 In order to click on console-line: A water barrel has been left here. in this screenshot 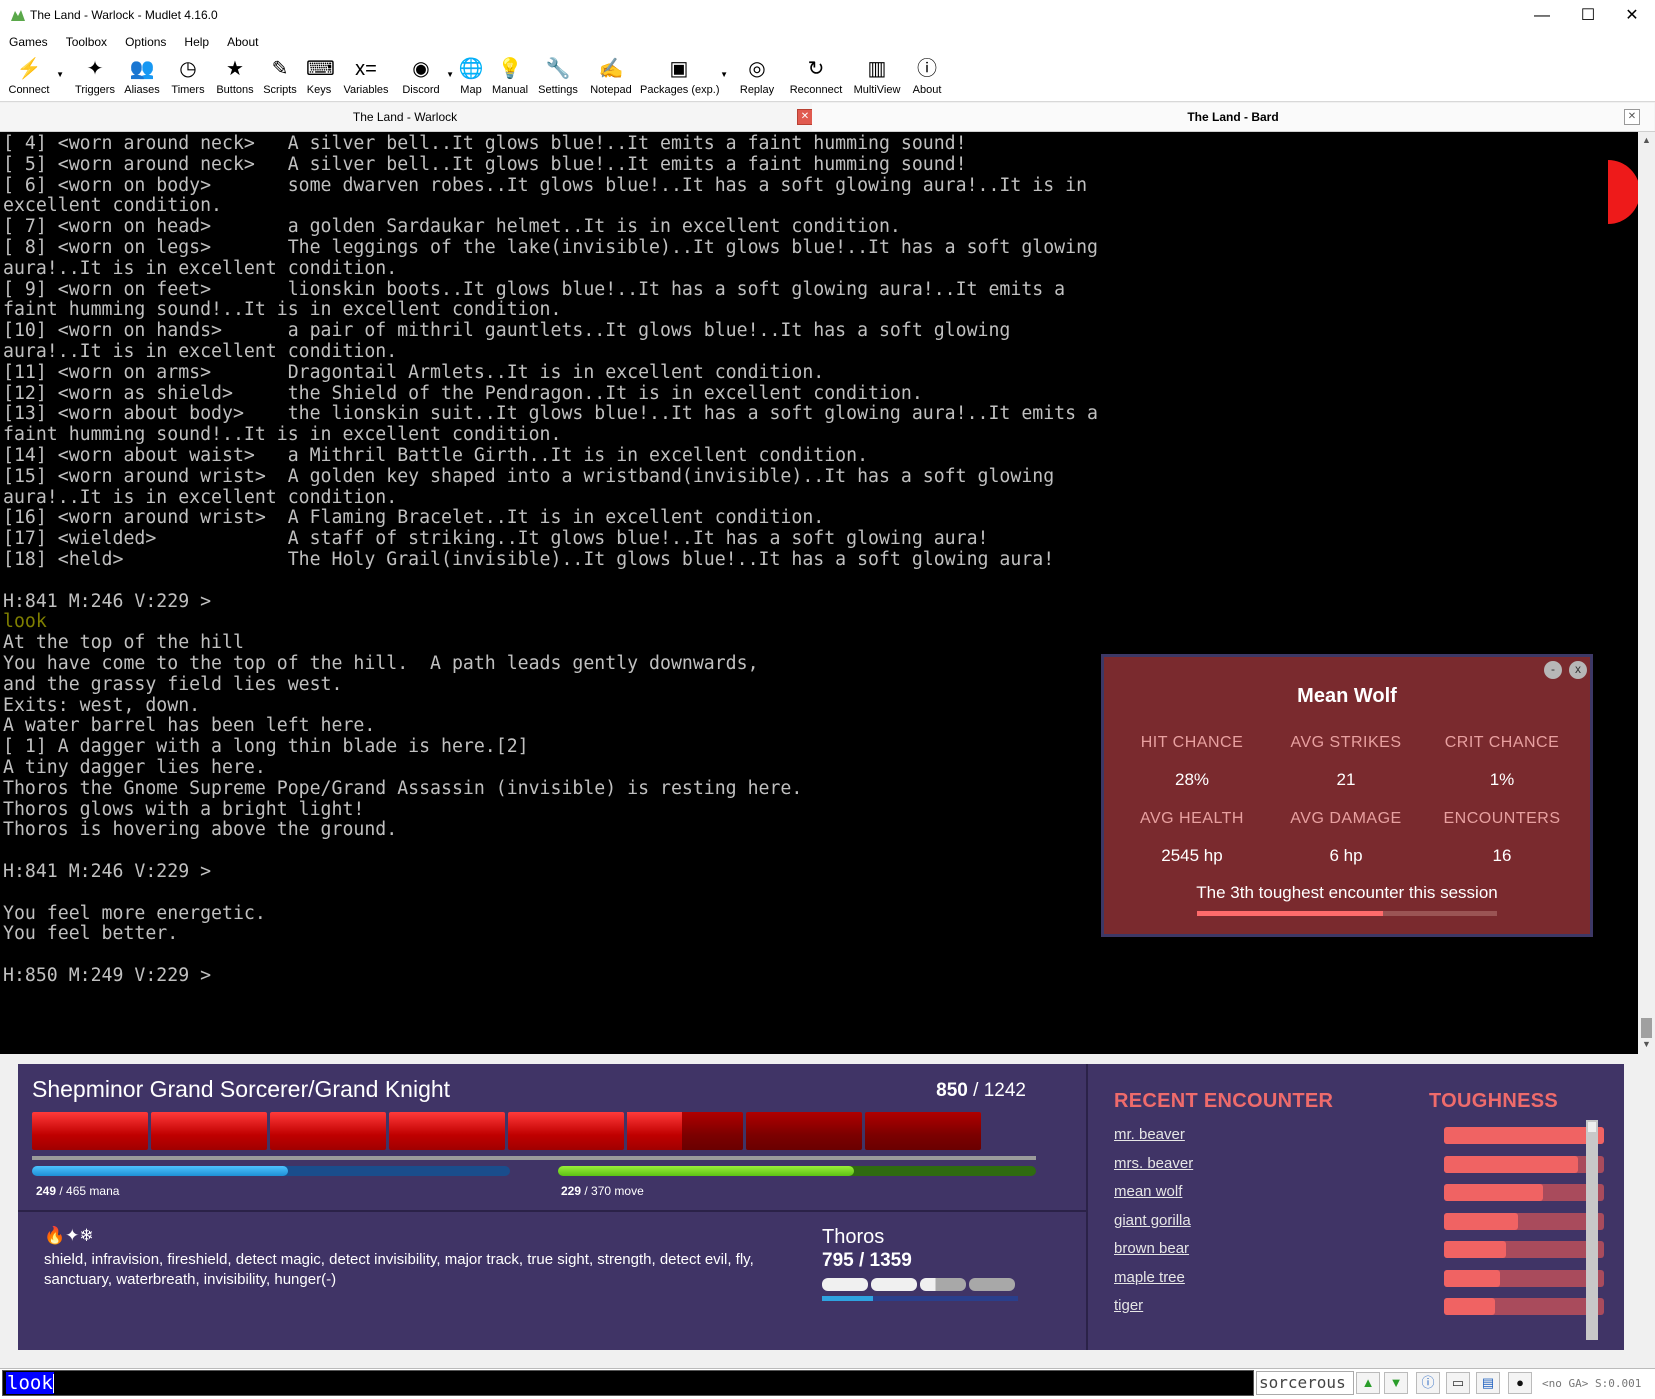, I will do `click(189, 726)`.